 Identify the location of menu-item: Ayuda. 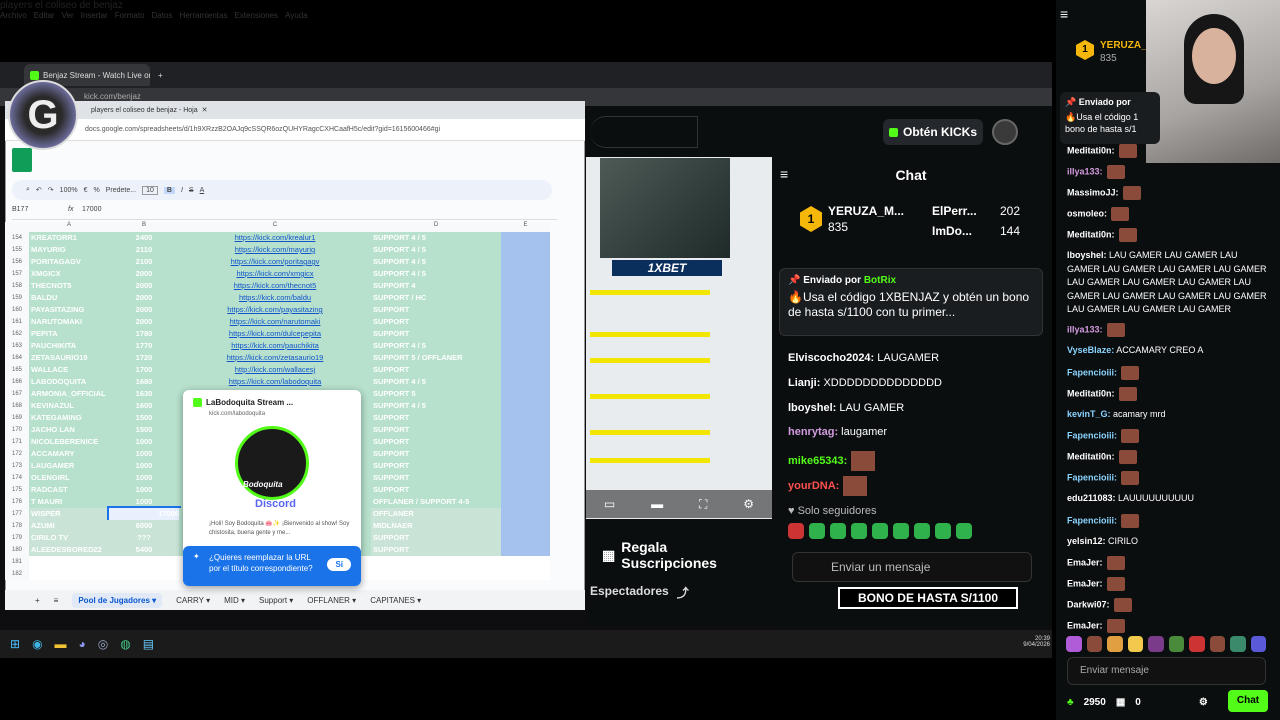
(296, 15).